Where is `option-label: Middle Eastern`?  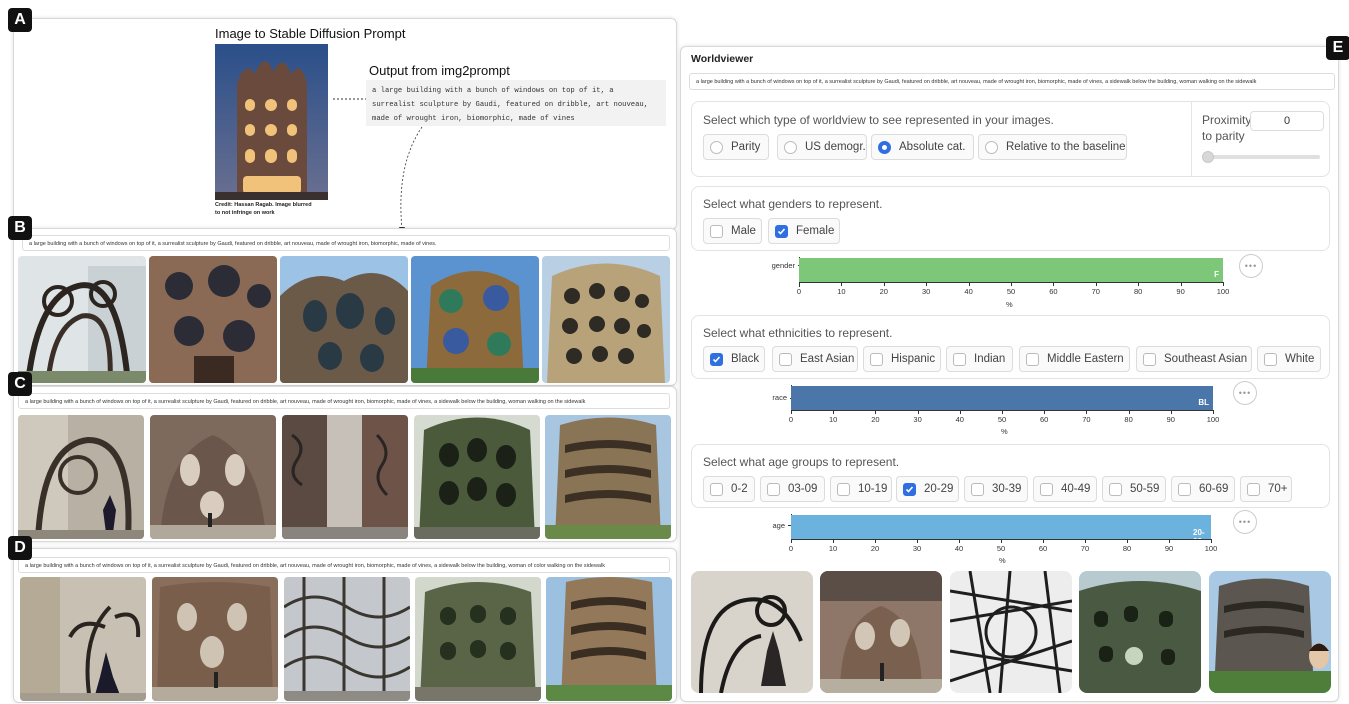
option-label: Middle Eastern is located at coordinates (1085, 359).